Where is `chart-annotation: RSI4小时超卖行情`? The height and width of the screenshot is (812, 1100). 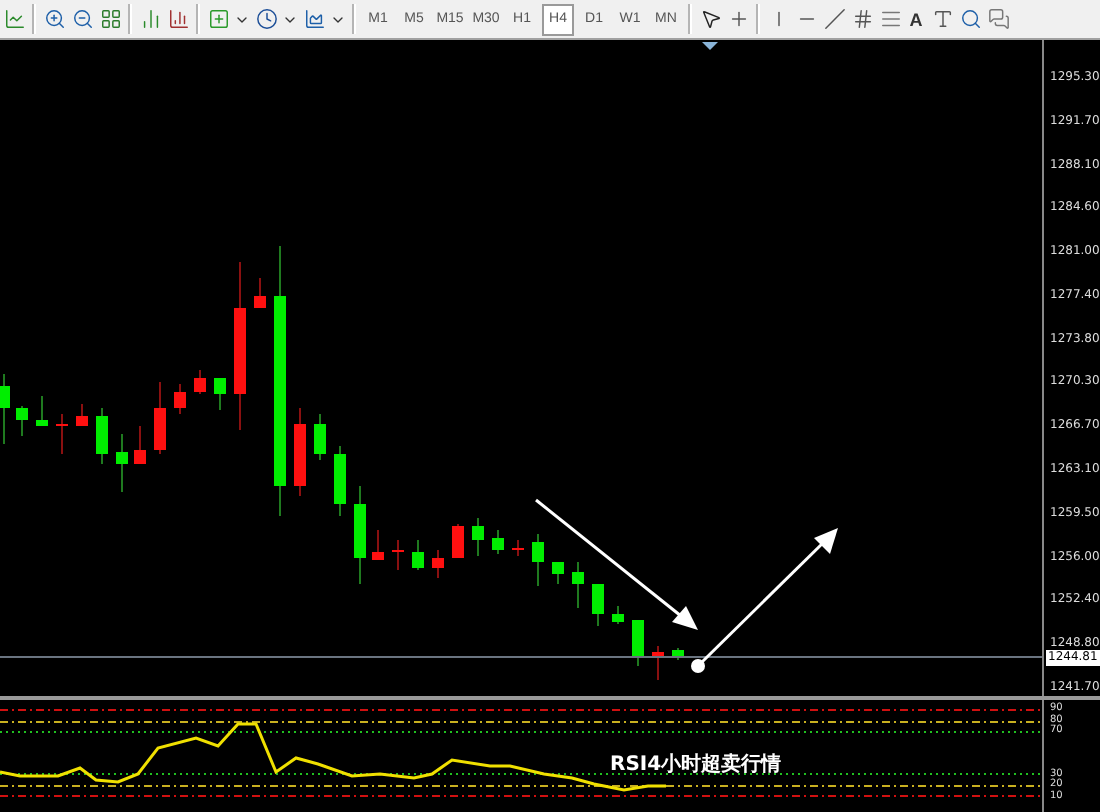 chart-annotation: RSI4小时超卖行情 is located at coordinates (696, 764).